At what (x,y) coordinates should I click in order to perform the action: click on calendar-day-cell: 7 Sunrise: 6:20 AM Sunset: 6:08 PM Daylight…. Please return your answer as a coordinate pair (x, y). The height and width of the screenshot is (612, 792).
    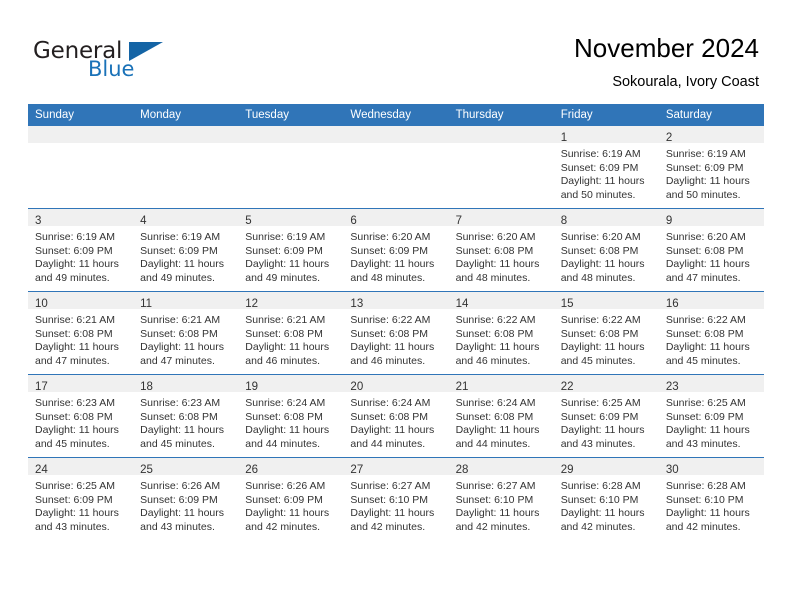
    Looking at the image, I should click on (501, 250).